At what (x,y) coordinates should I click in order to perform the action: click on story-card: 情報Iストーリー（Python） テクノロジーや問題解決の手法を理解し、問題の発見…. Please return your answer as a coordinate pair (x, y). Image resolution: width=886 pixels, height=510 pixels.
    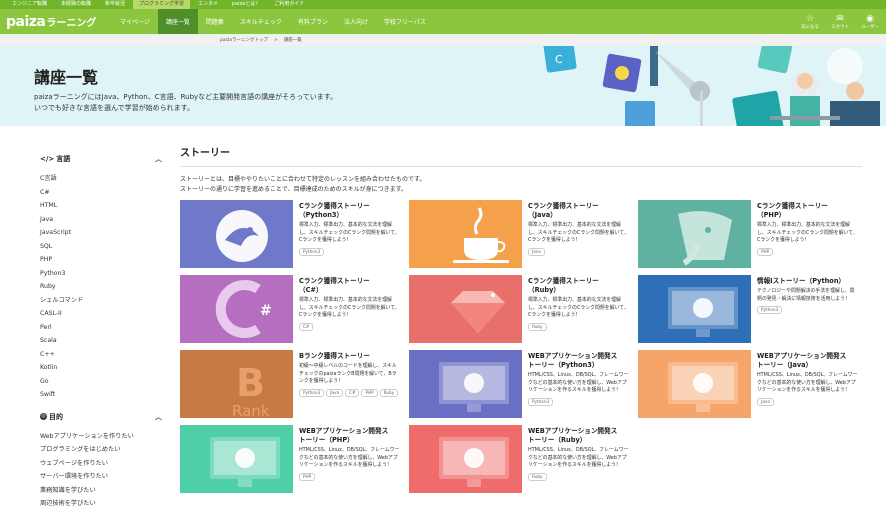
    Looking at the image, I should click on (748, 309).